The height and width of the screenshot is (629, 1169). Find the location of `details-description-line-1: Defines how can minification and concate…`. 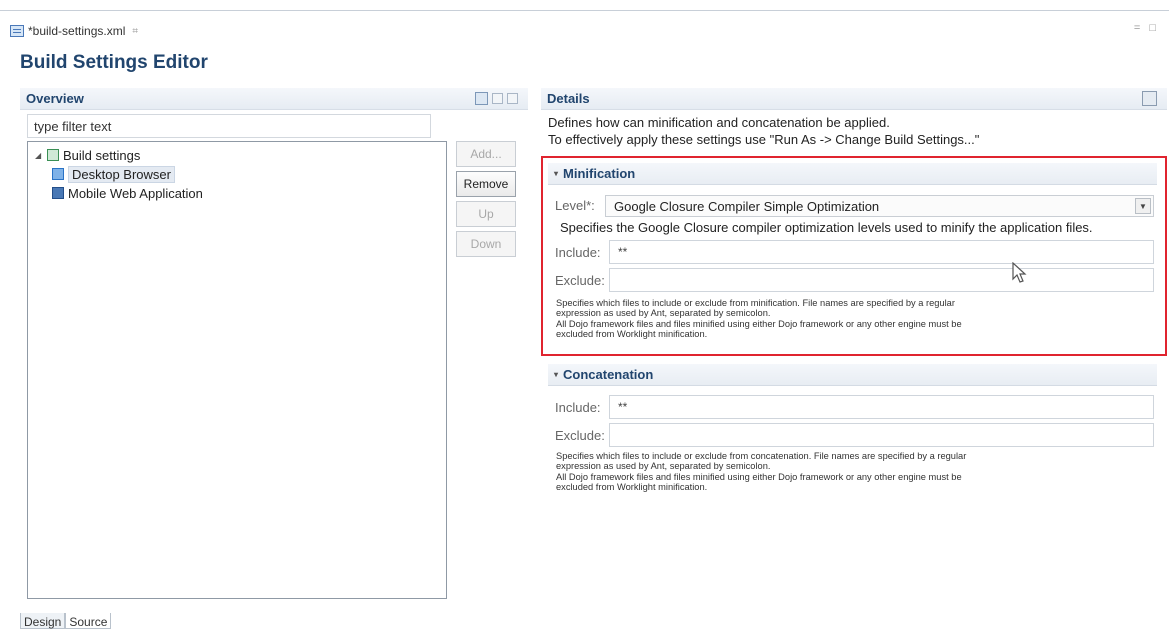

details-description-line-1: Defines how can minification and concate… is located at coordinates (719, 122).